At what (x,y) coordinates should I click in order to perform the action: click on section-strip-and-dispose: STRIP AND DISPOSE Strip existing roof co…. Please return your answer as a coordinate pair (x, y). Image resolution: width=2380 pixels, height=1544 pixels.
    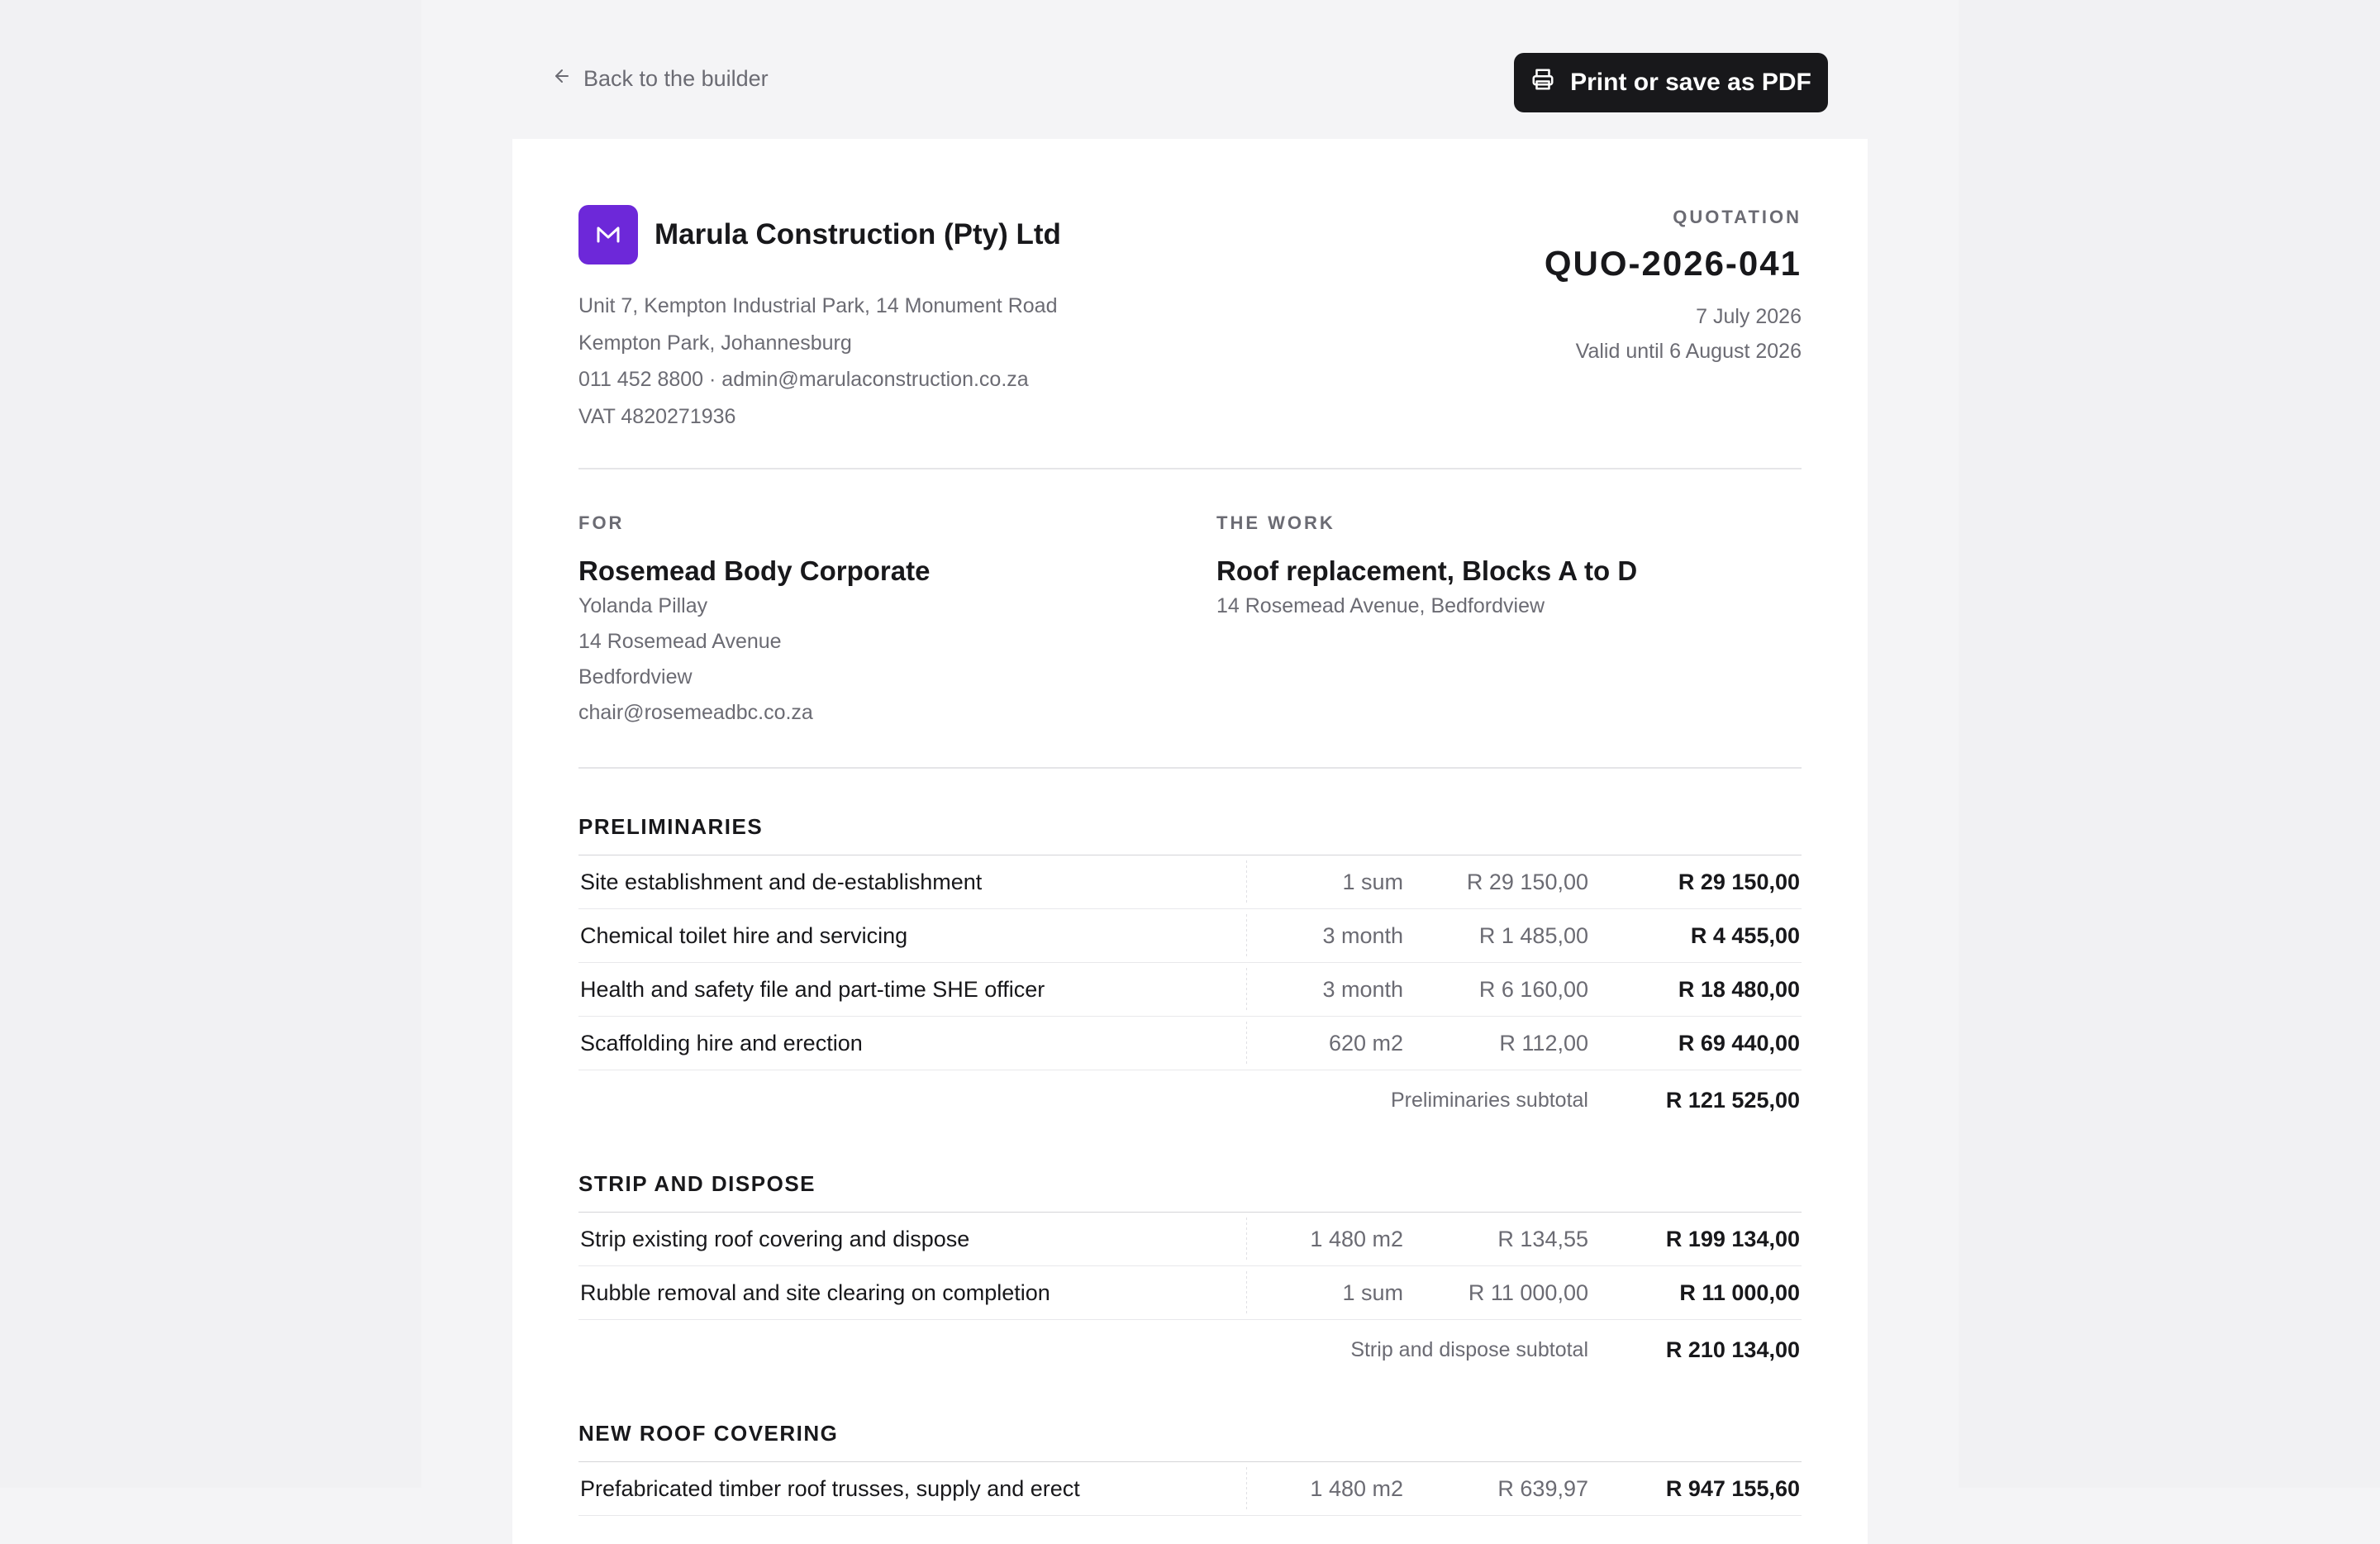
    Looking at the image, I should click on (1190, 1275).